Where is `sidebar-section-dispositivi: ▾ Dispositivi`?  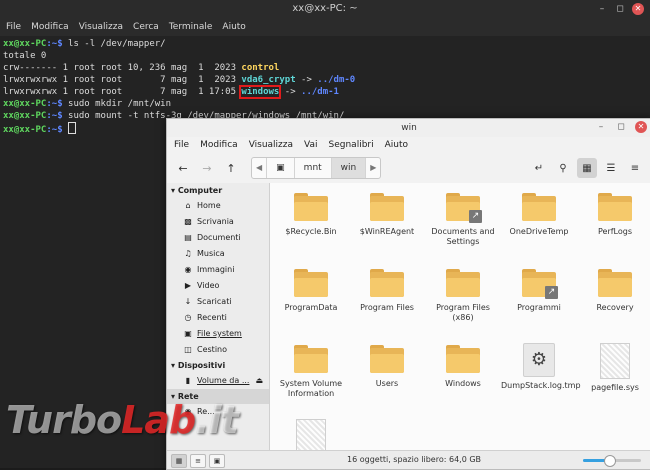
sidebar-section-dispositivi: ▾ Dispositivi is located at coordinates (218, 365).